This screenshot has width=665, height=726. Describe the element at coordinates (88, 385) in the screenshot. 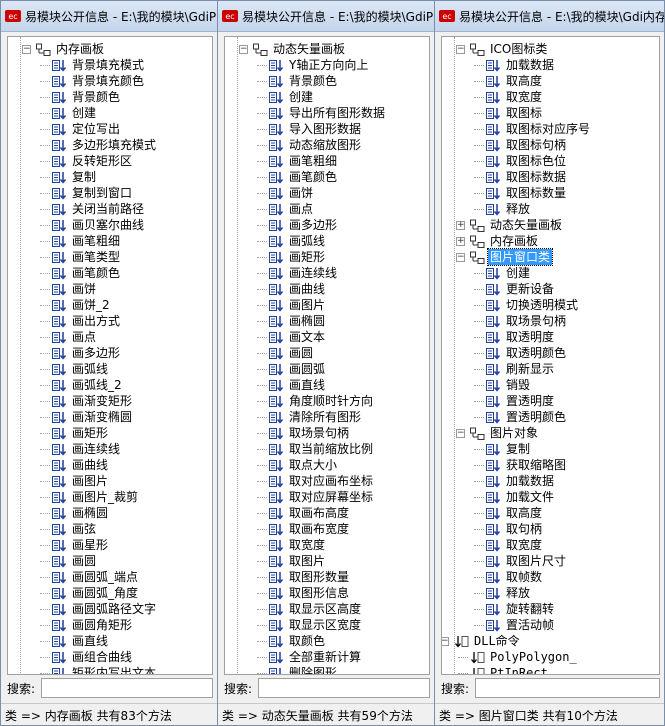

I see `tree-item-method: 画弧线_2` at that location.